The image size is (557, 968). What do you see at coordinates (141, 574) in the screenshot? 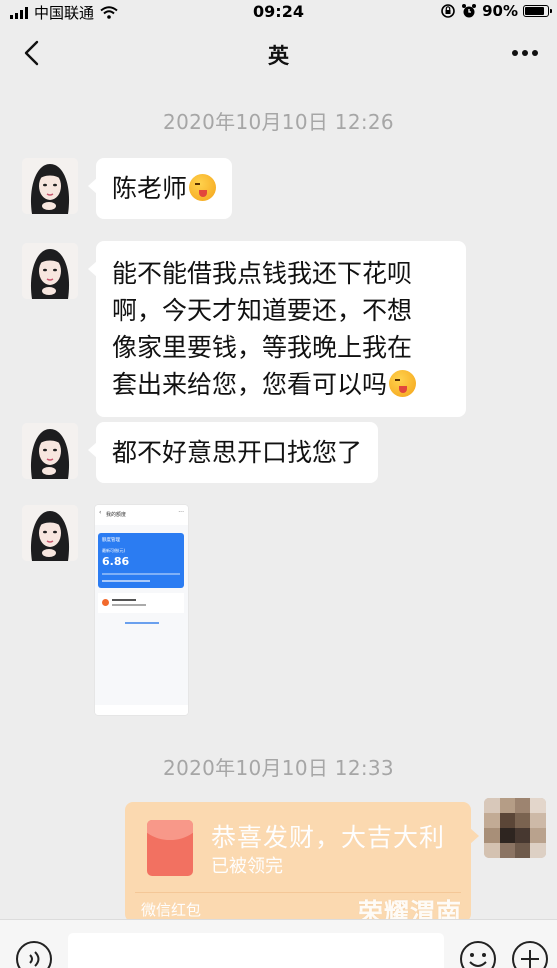
I see `image-card-divider` at bounding box center [141, 574].